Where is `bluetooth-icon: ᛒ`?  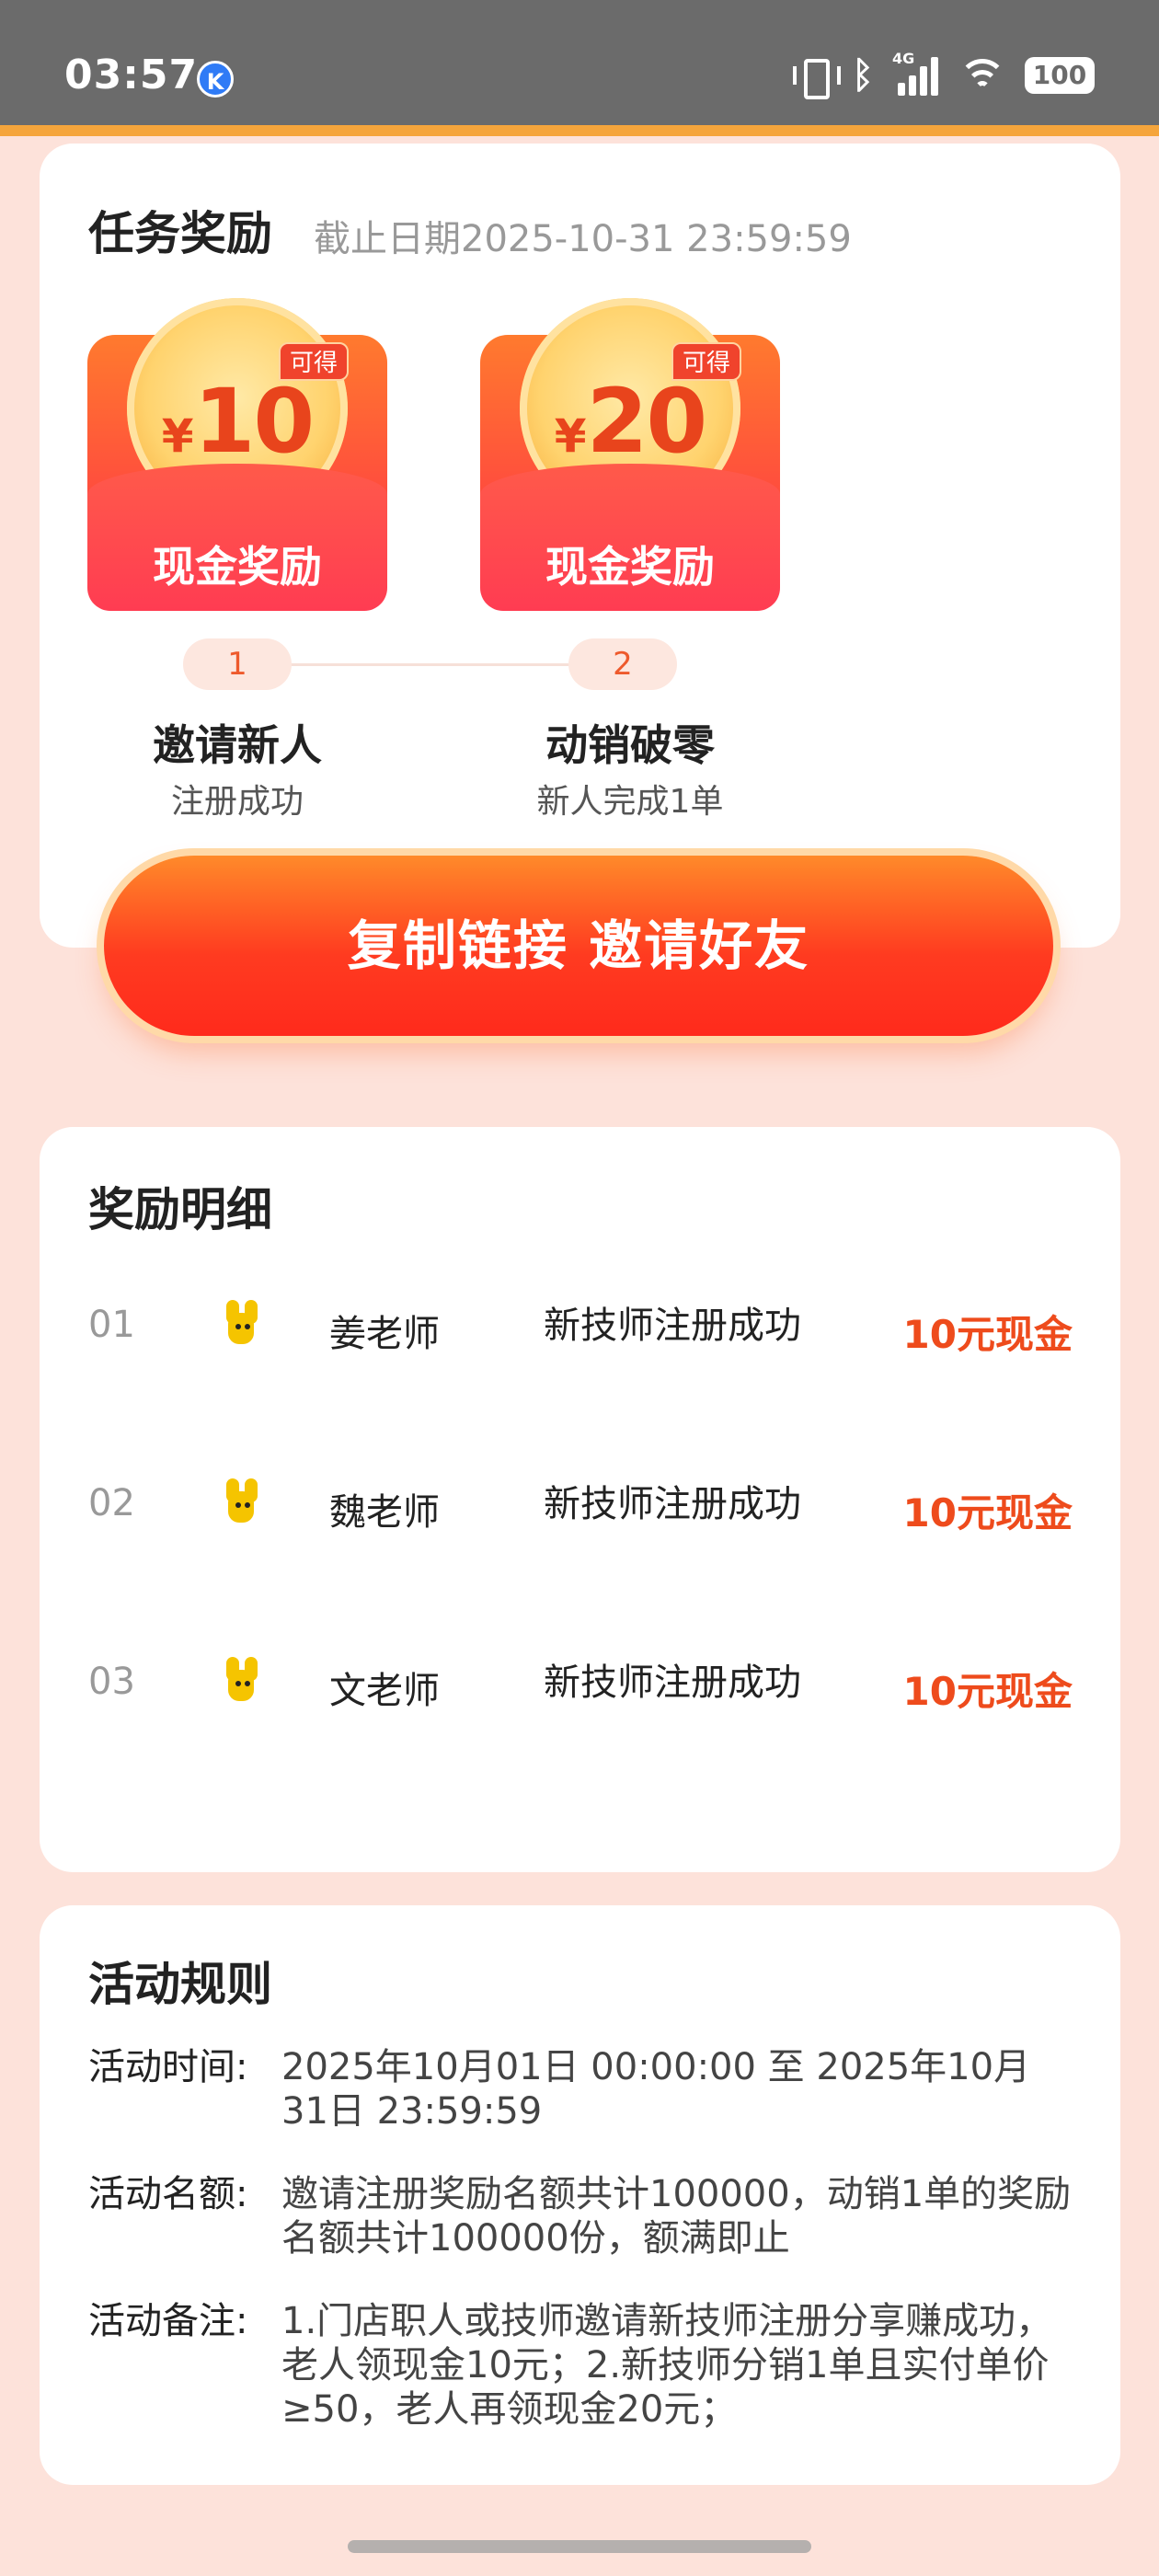
bluetooth-icon: ᛒ is located at coordinates (863, 75).